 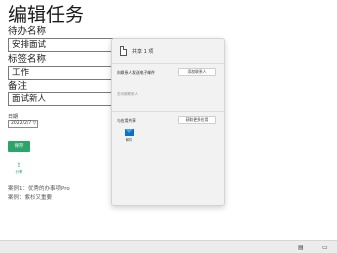 What do you see at coordinates (126, 120) in the screenshot?
I see `share-with-apps-section: 与应用共享` at bounding box center [126, 120].